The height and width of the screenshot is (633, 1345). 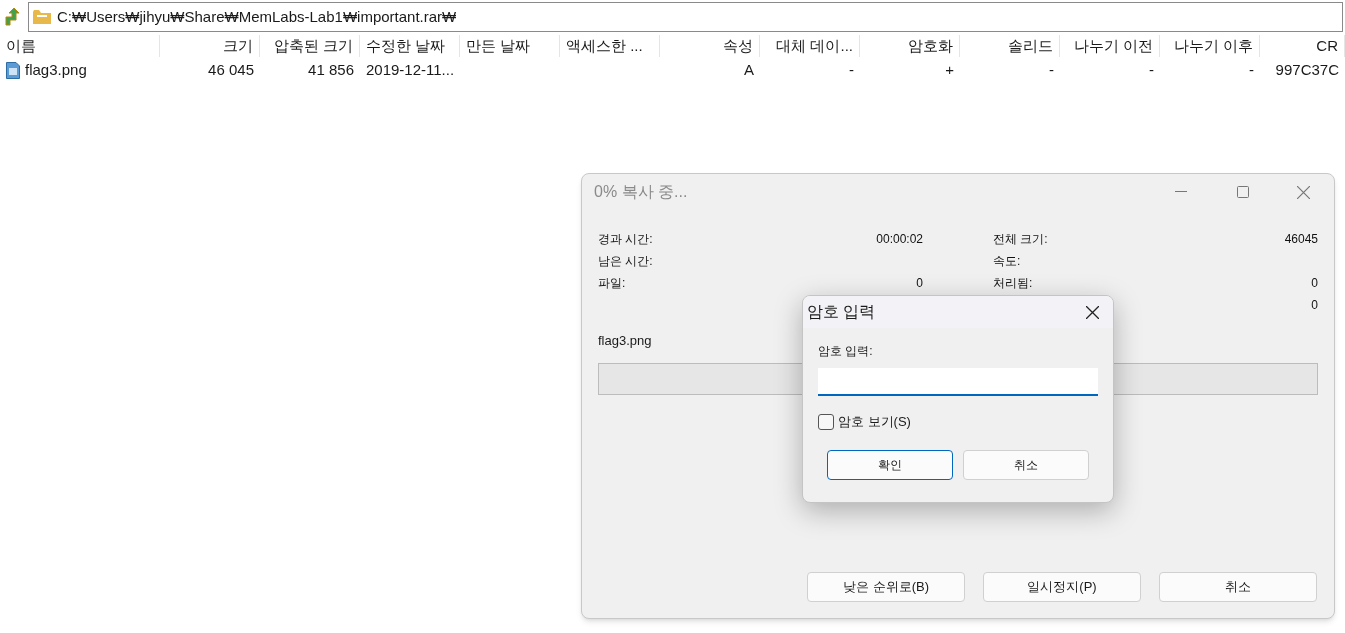 What do you see at coordinates (1013, 283) in the screenshot?
I see `stat-label: 처리됨:` at bounding box center [1013, 283].